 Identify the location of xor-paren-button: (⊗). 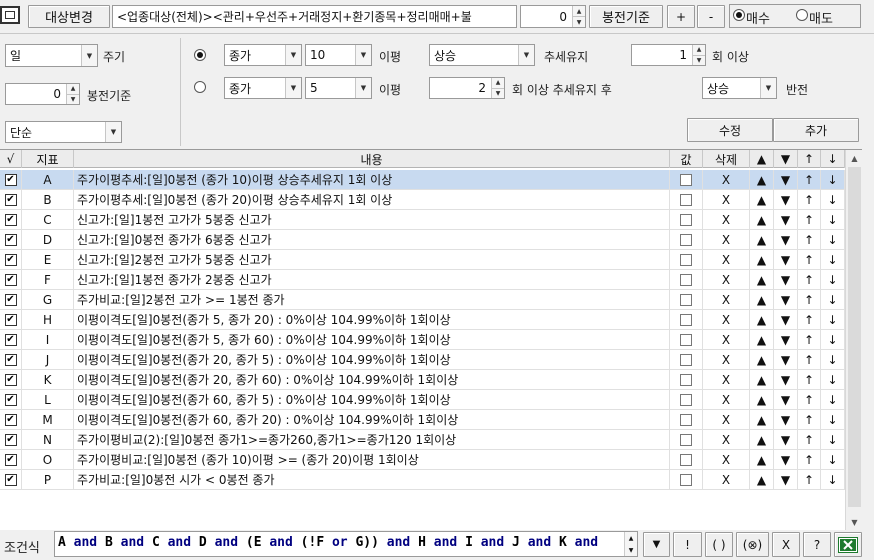
(752, 544).